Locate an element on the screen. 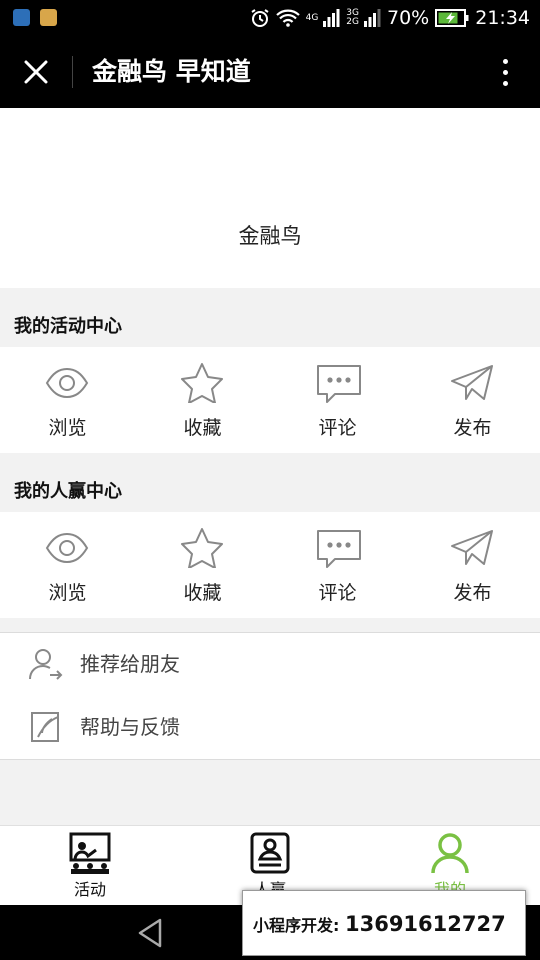 This screenshot has height=960, width=540. tab-label: 活动 is located at coordinates (89, 889).